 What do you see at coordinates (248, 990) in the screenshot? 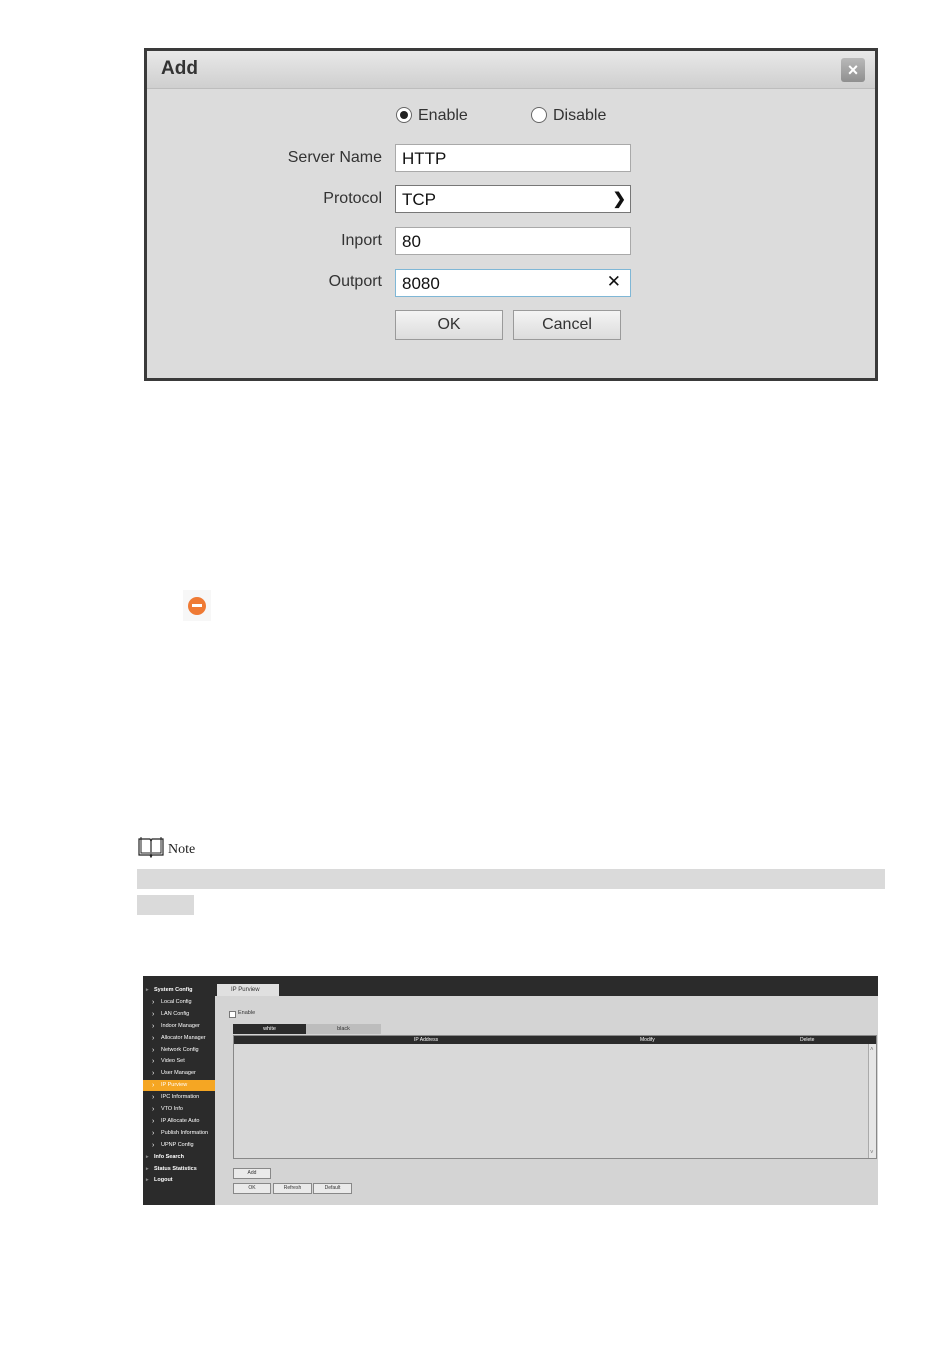
I see `tab-ip-purview: IP Purview` at bounding box center [248, 990].